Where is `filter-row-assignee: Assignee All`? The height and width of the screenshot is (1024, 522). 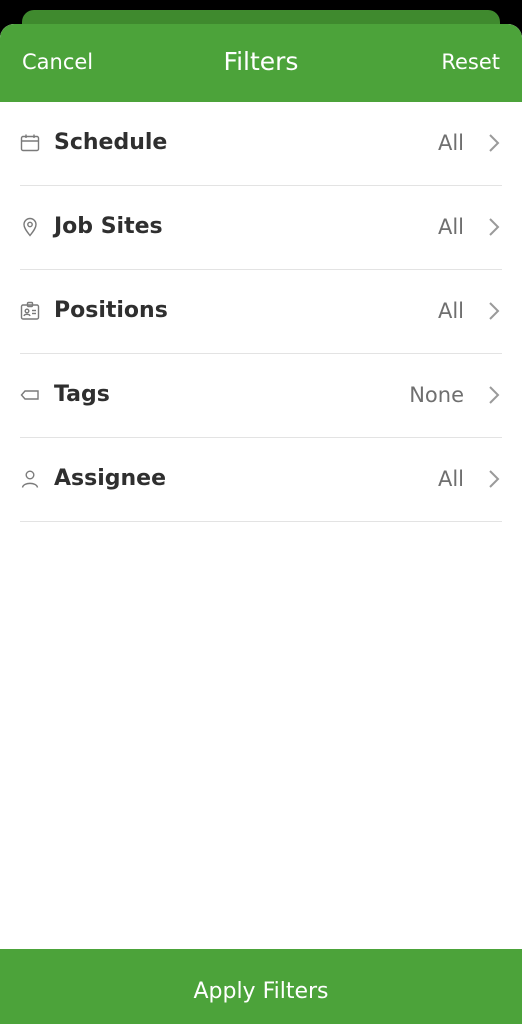 filter-row-assignee: Assignee All is located at coordinates (261, 480).